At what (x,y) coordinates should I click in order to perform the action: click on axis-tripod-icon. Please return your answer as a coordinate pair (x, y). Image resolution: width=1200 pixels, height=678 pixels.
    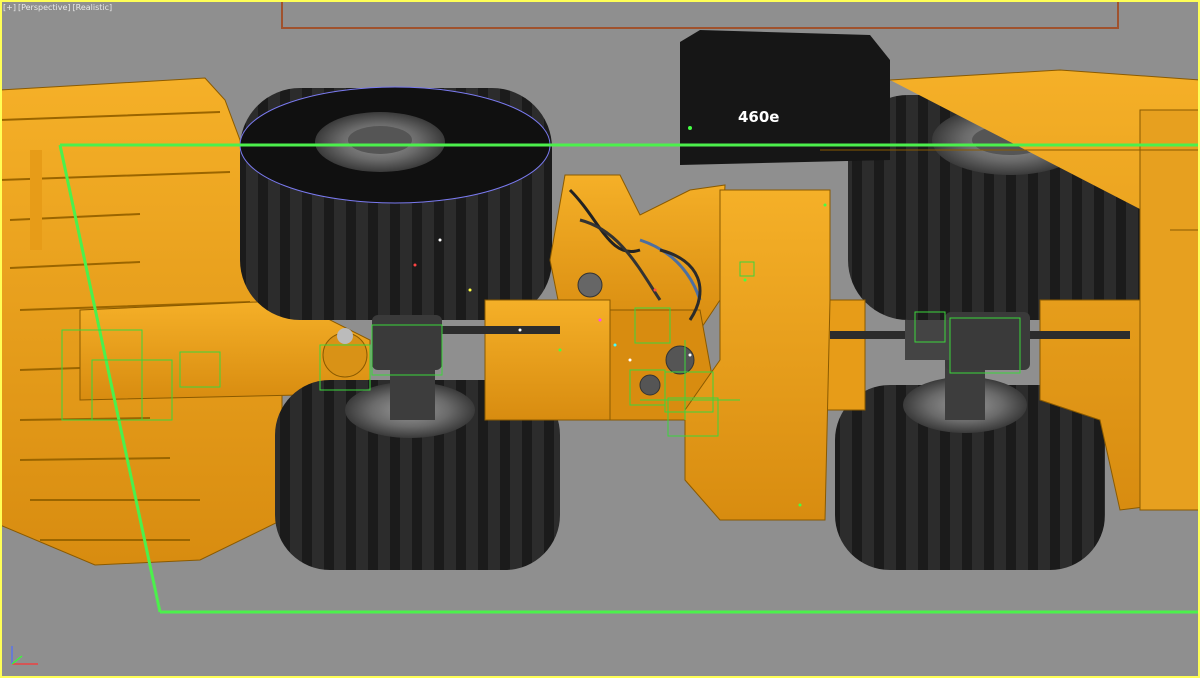
    Looking at the image, I should click on (24, 655).